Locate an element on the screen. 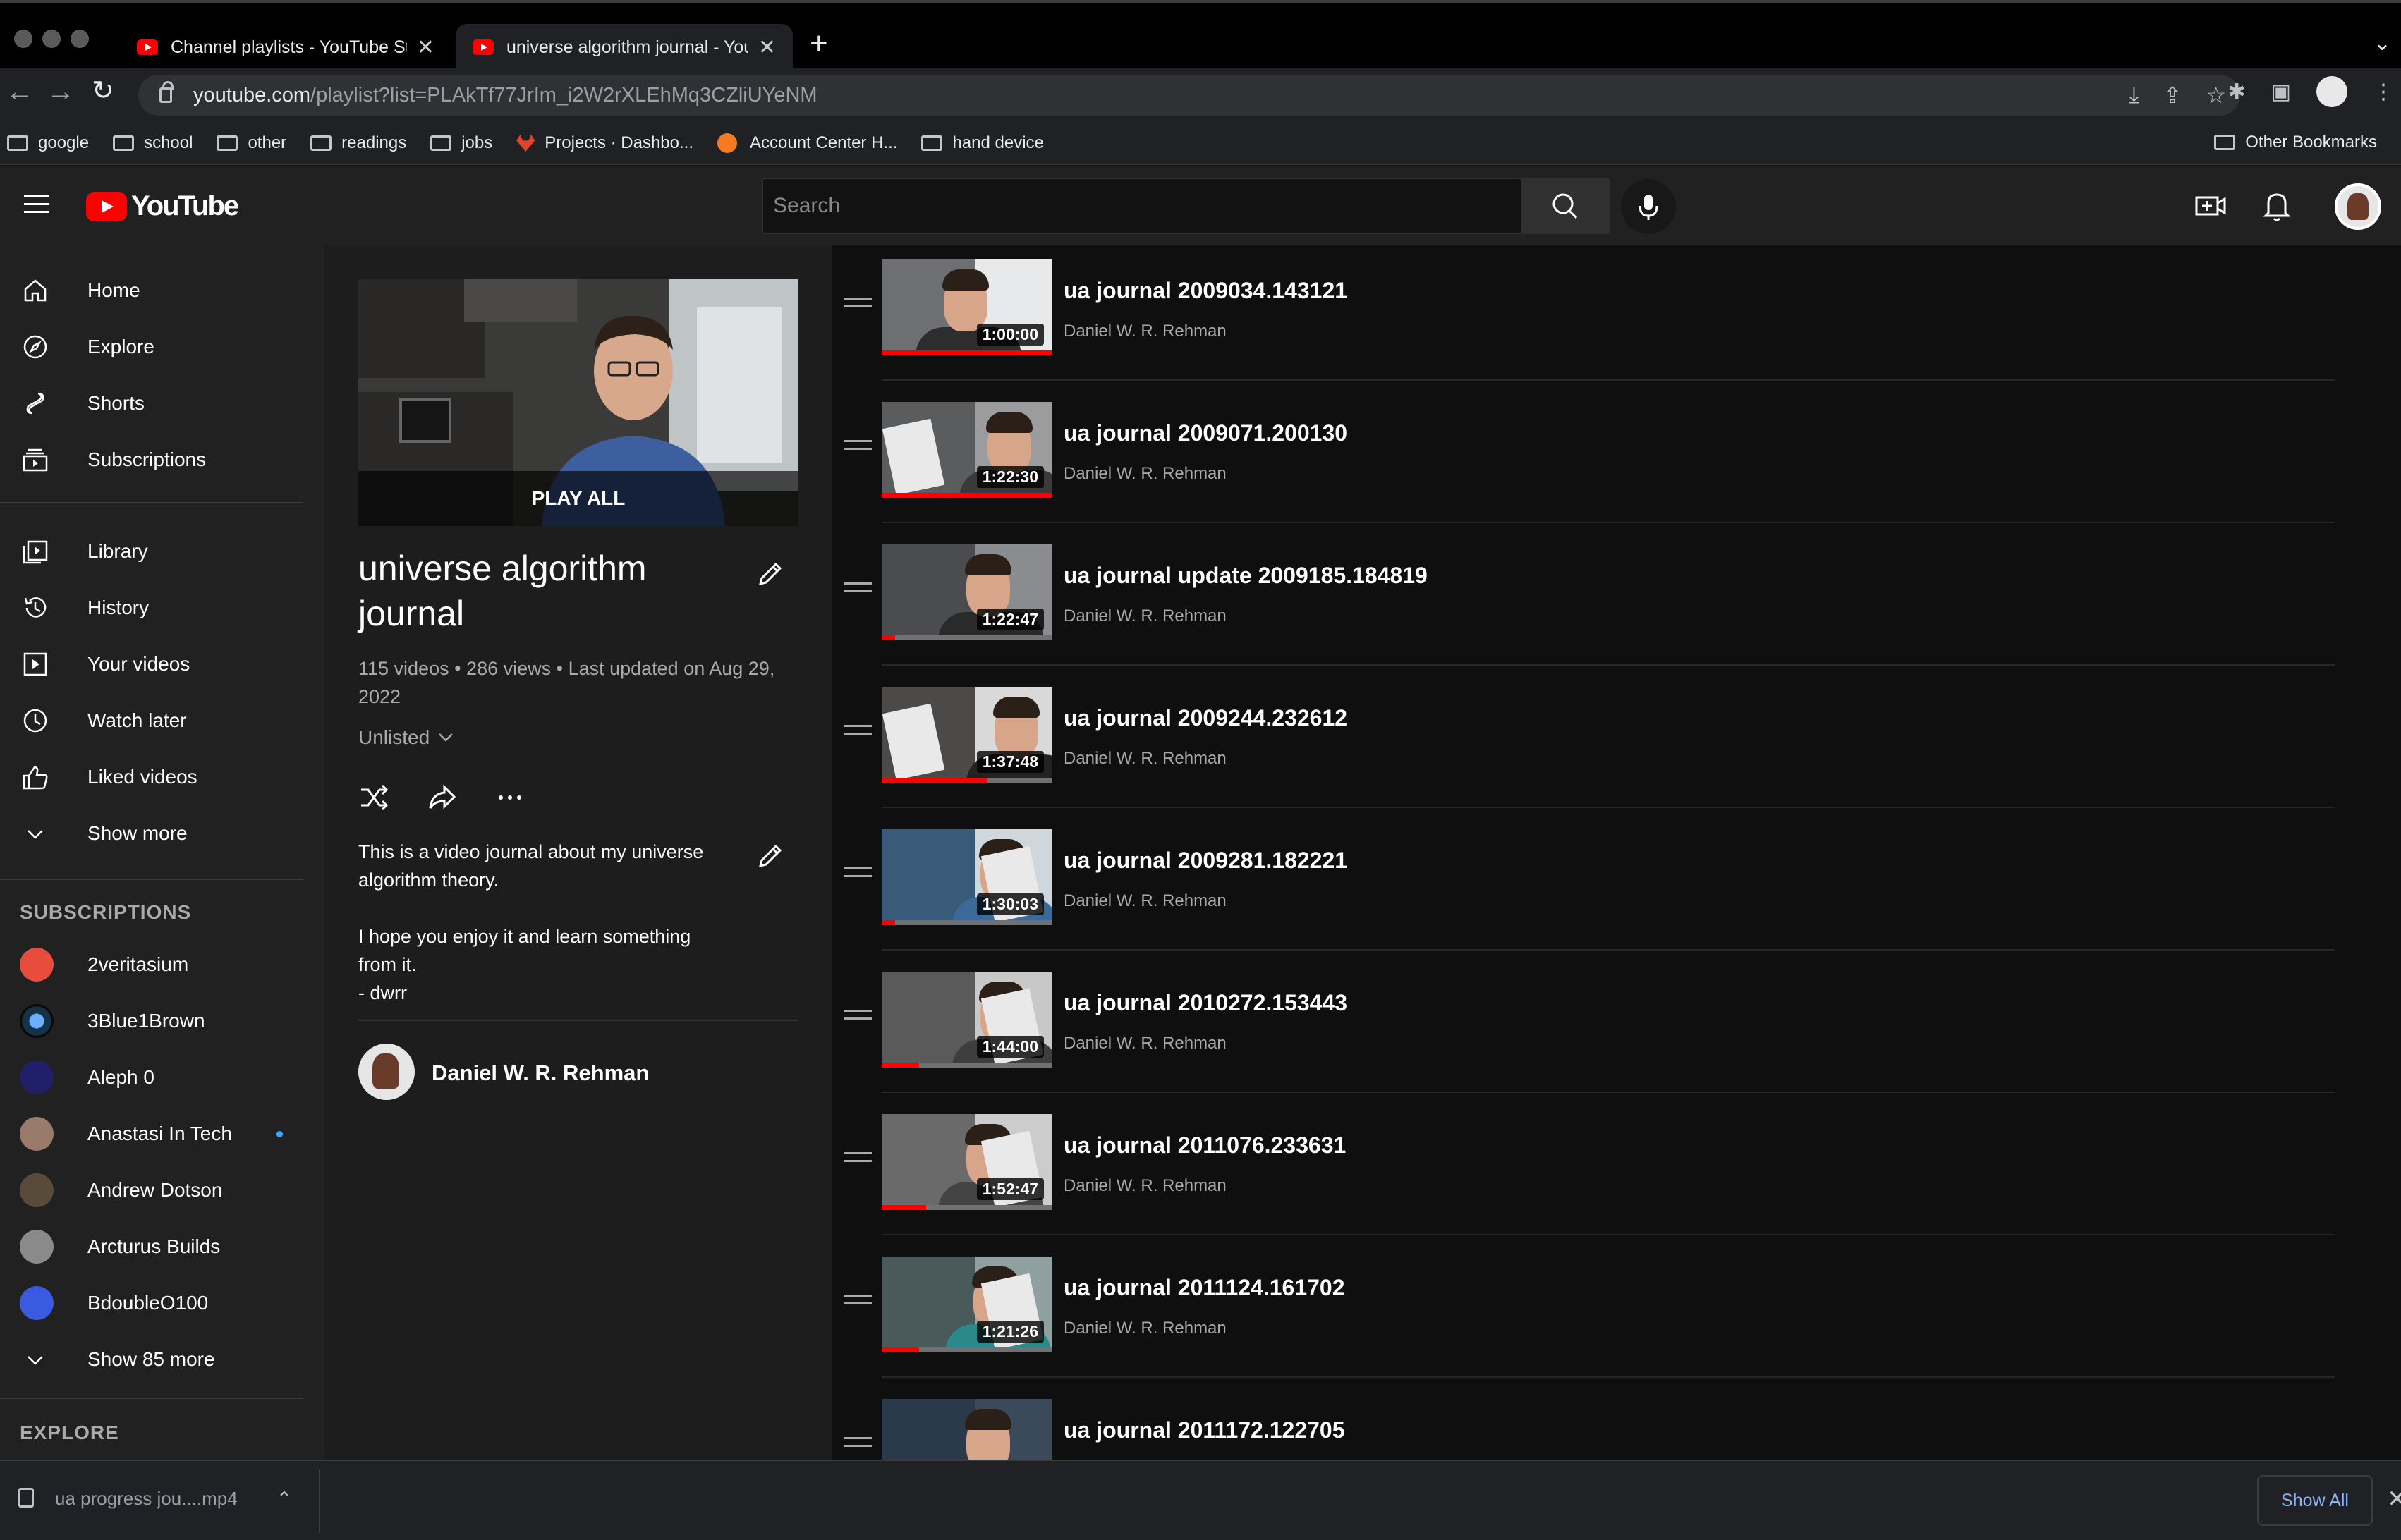 This screenshot has height=1540, width=2401. chrome-menu-icon: ⋮ is located at coordinates (2383, 92).